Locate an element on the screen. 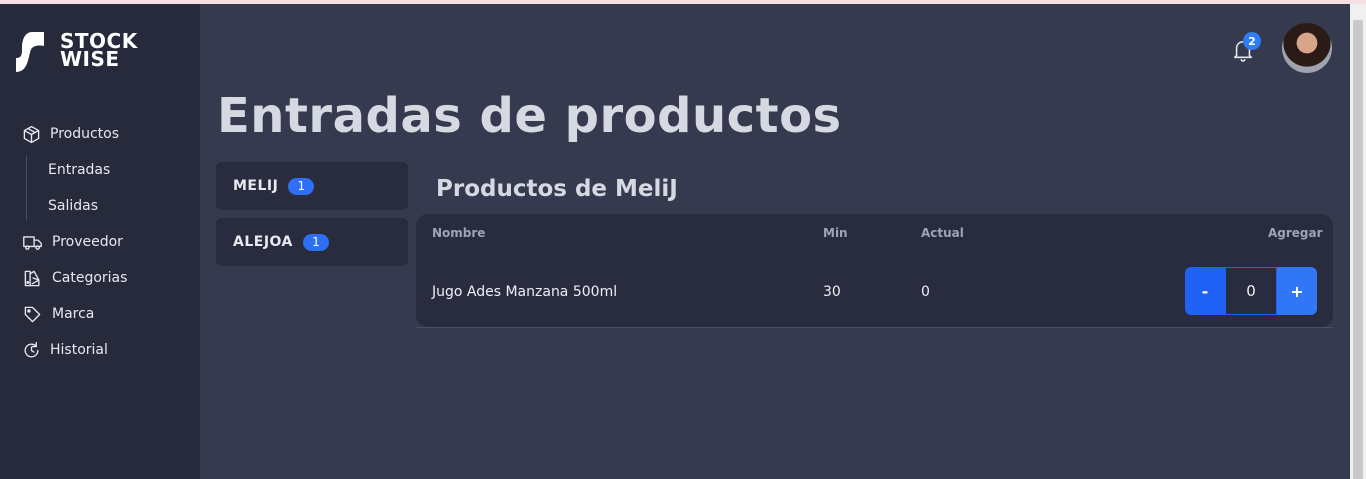 Image resolution: width=1366 pixels, height=479 pixels. quantity-stepper: - + is located at coordinates (1251, 291).